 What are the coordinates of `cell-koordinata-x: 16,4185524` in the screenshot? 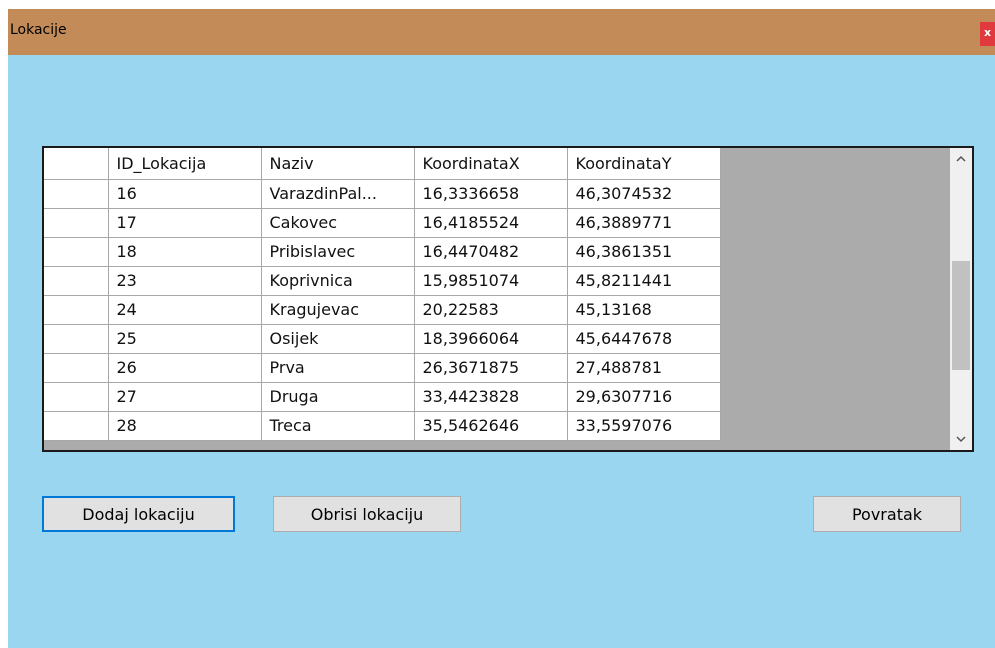 It's located at (491, 223).